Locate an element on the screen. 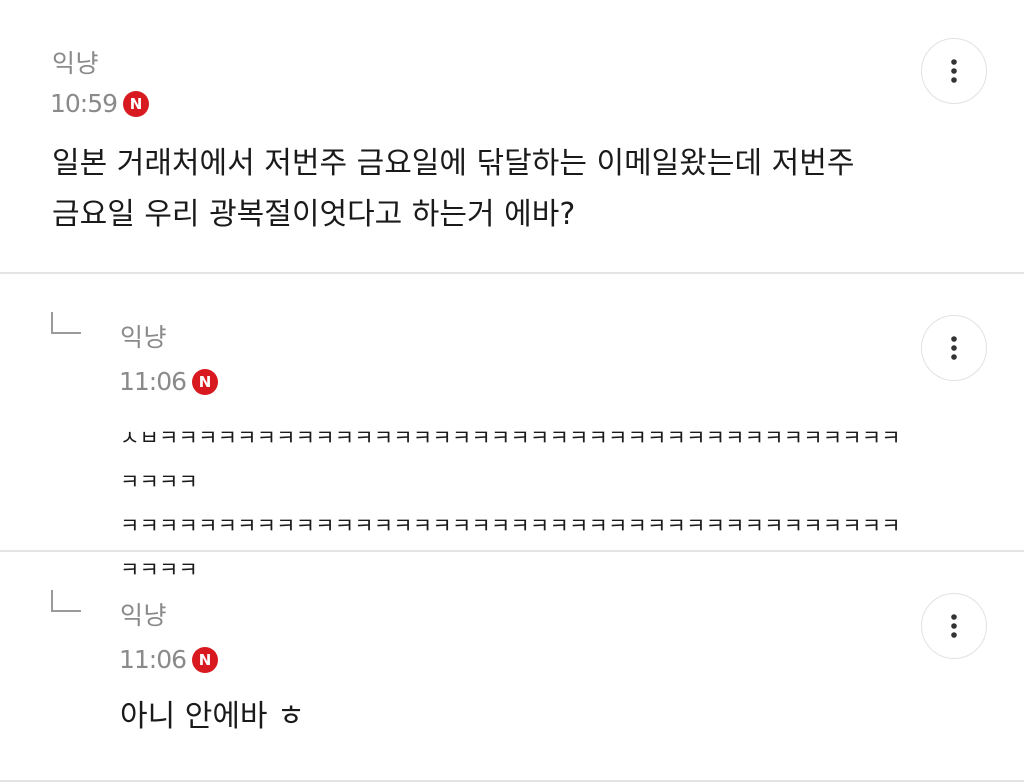 The image size is (1024, 784). comment-meta: 10:59 N is located at coordinates (100, 103).